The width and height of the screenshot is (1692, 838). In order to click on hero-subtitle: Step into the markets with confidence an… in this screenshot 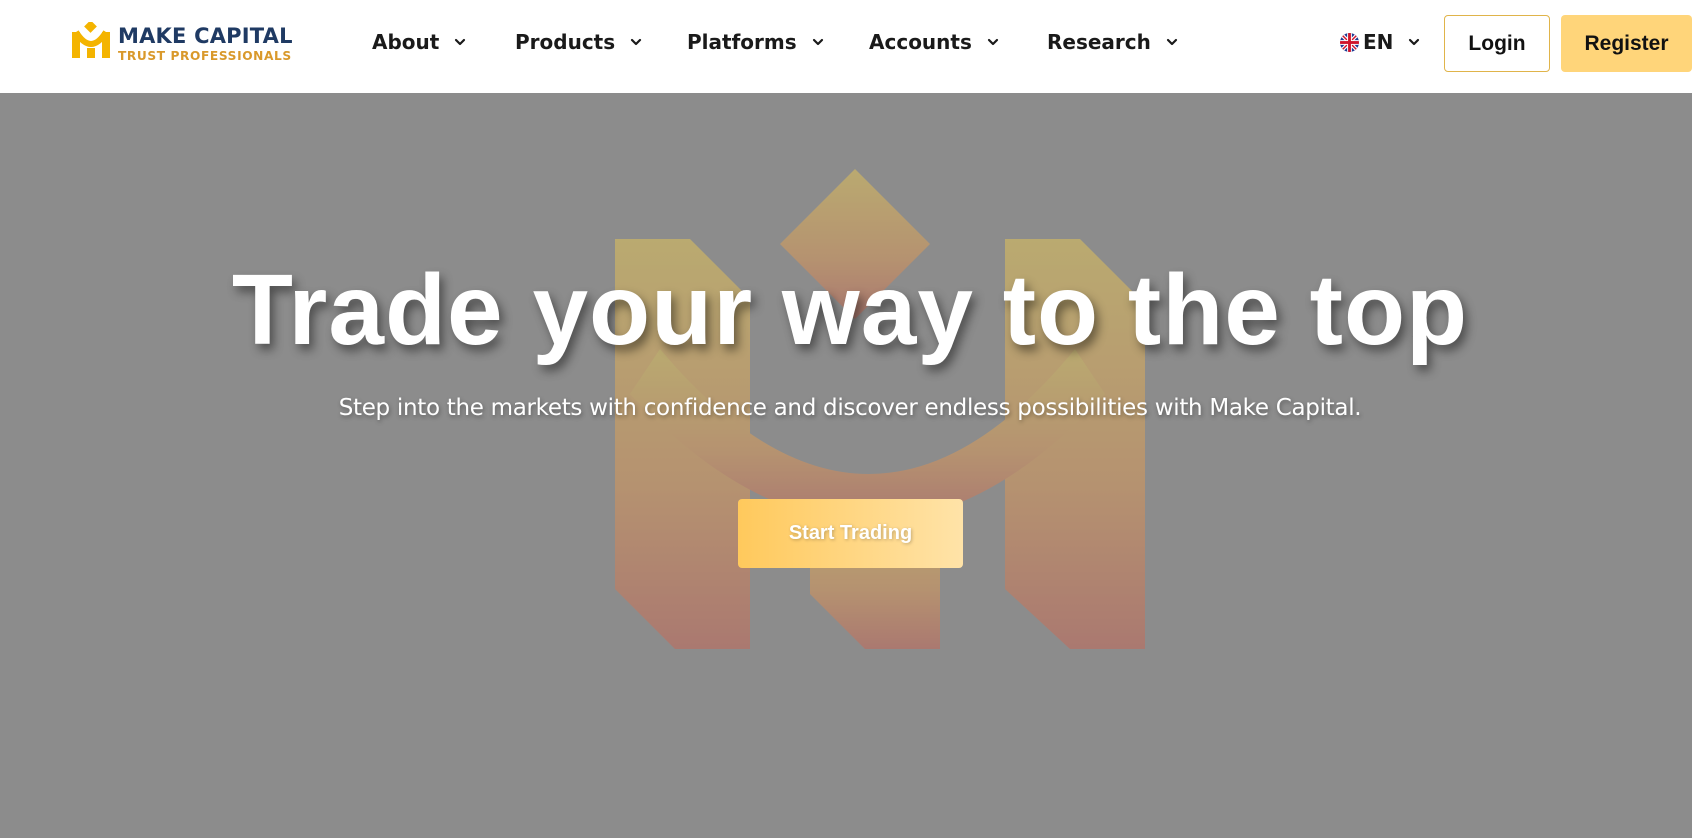, I will do `click(850, 408)`.